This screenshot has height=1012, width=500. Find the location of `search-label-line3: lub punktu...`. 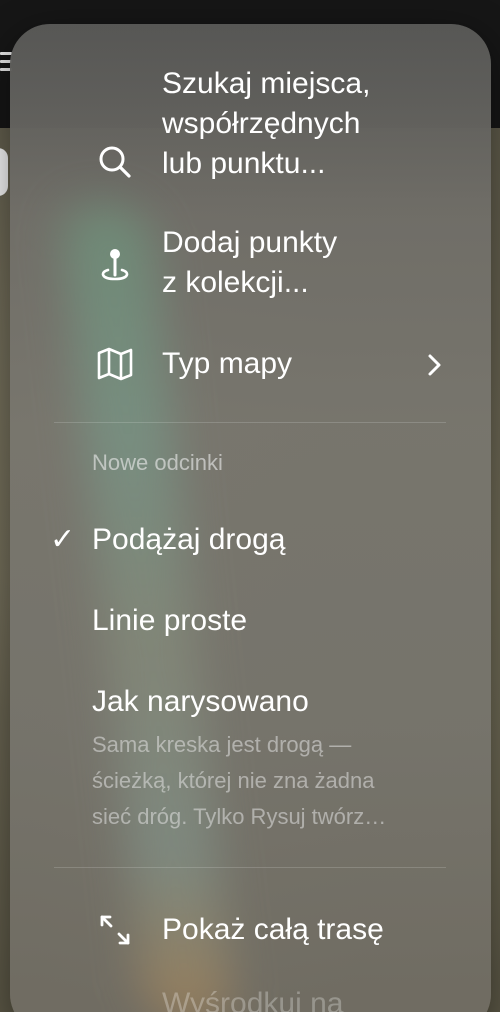

search-label-line3: lub punktu... is located at coordinates (244, 163).